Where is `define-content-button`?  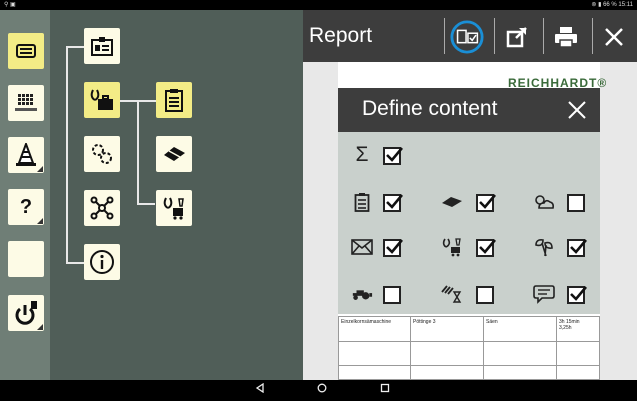
define-content-button is located at coordinates (467, 37).